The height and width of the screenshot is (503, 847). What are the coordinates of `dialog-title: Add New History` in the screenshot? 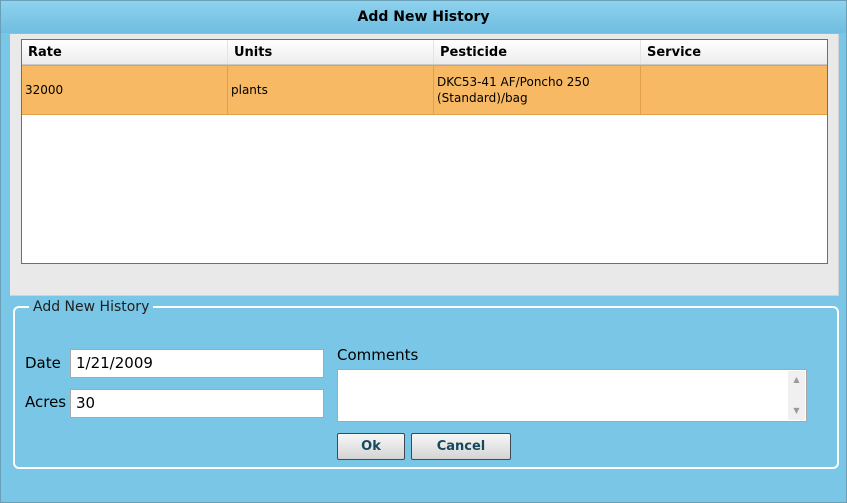 It's located at (423, 17).